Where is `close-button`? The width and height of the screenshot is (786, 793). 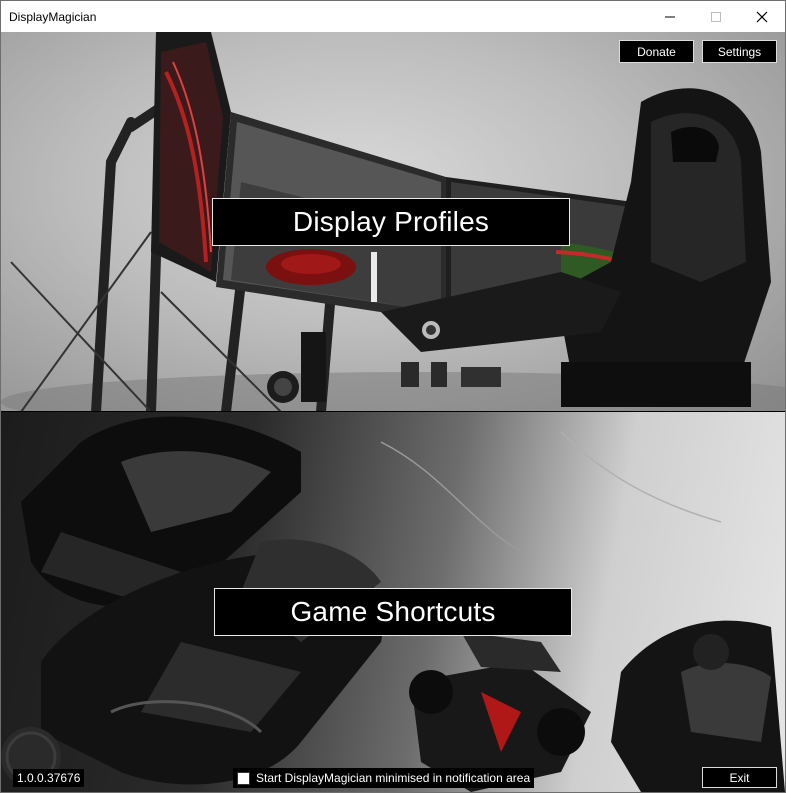
close-button is located at coordinates (762, 16).